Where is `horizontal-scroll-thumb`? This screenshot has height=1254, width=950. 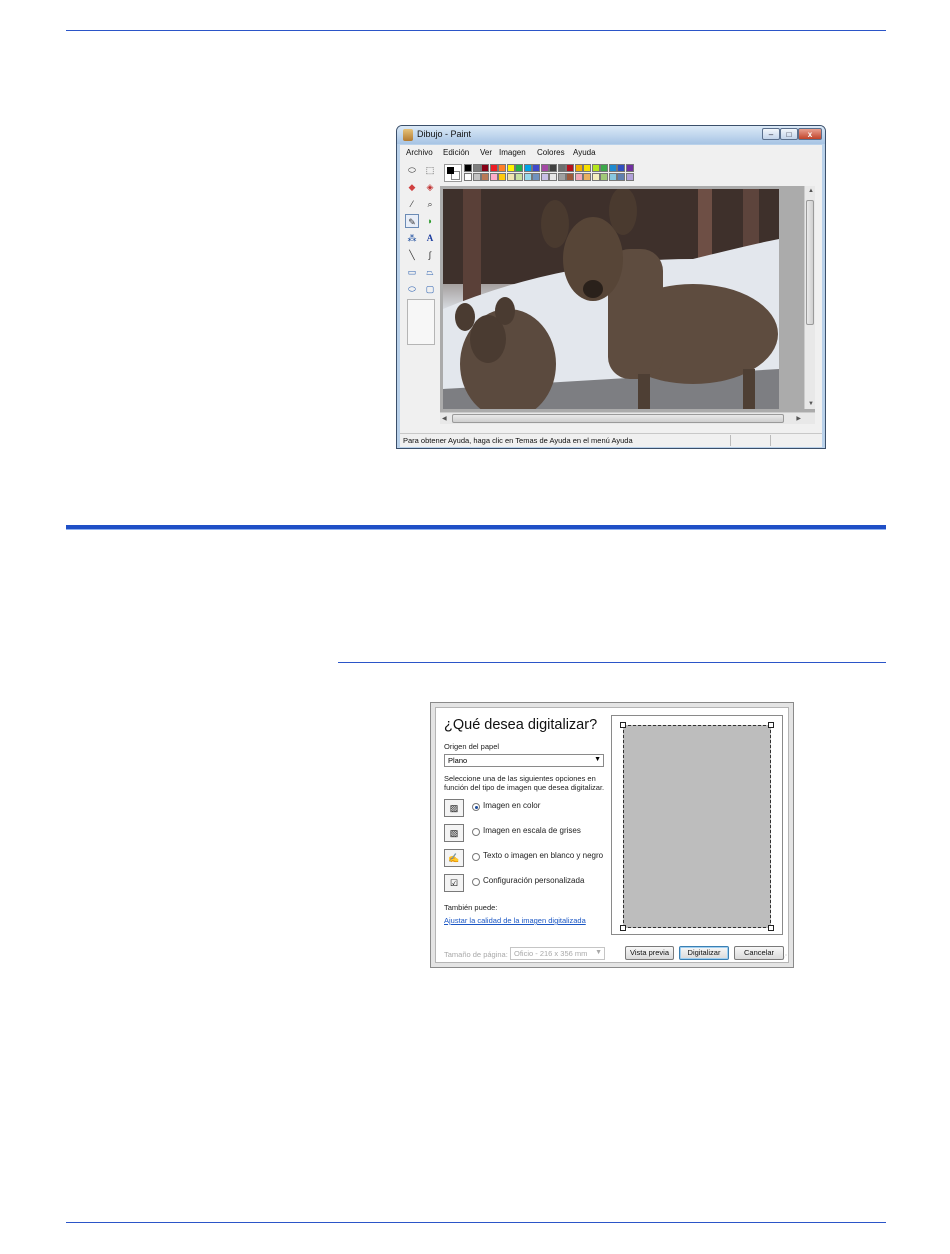
horizontal-scroll-thumb is located at coordinates (618, 418).